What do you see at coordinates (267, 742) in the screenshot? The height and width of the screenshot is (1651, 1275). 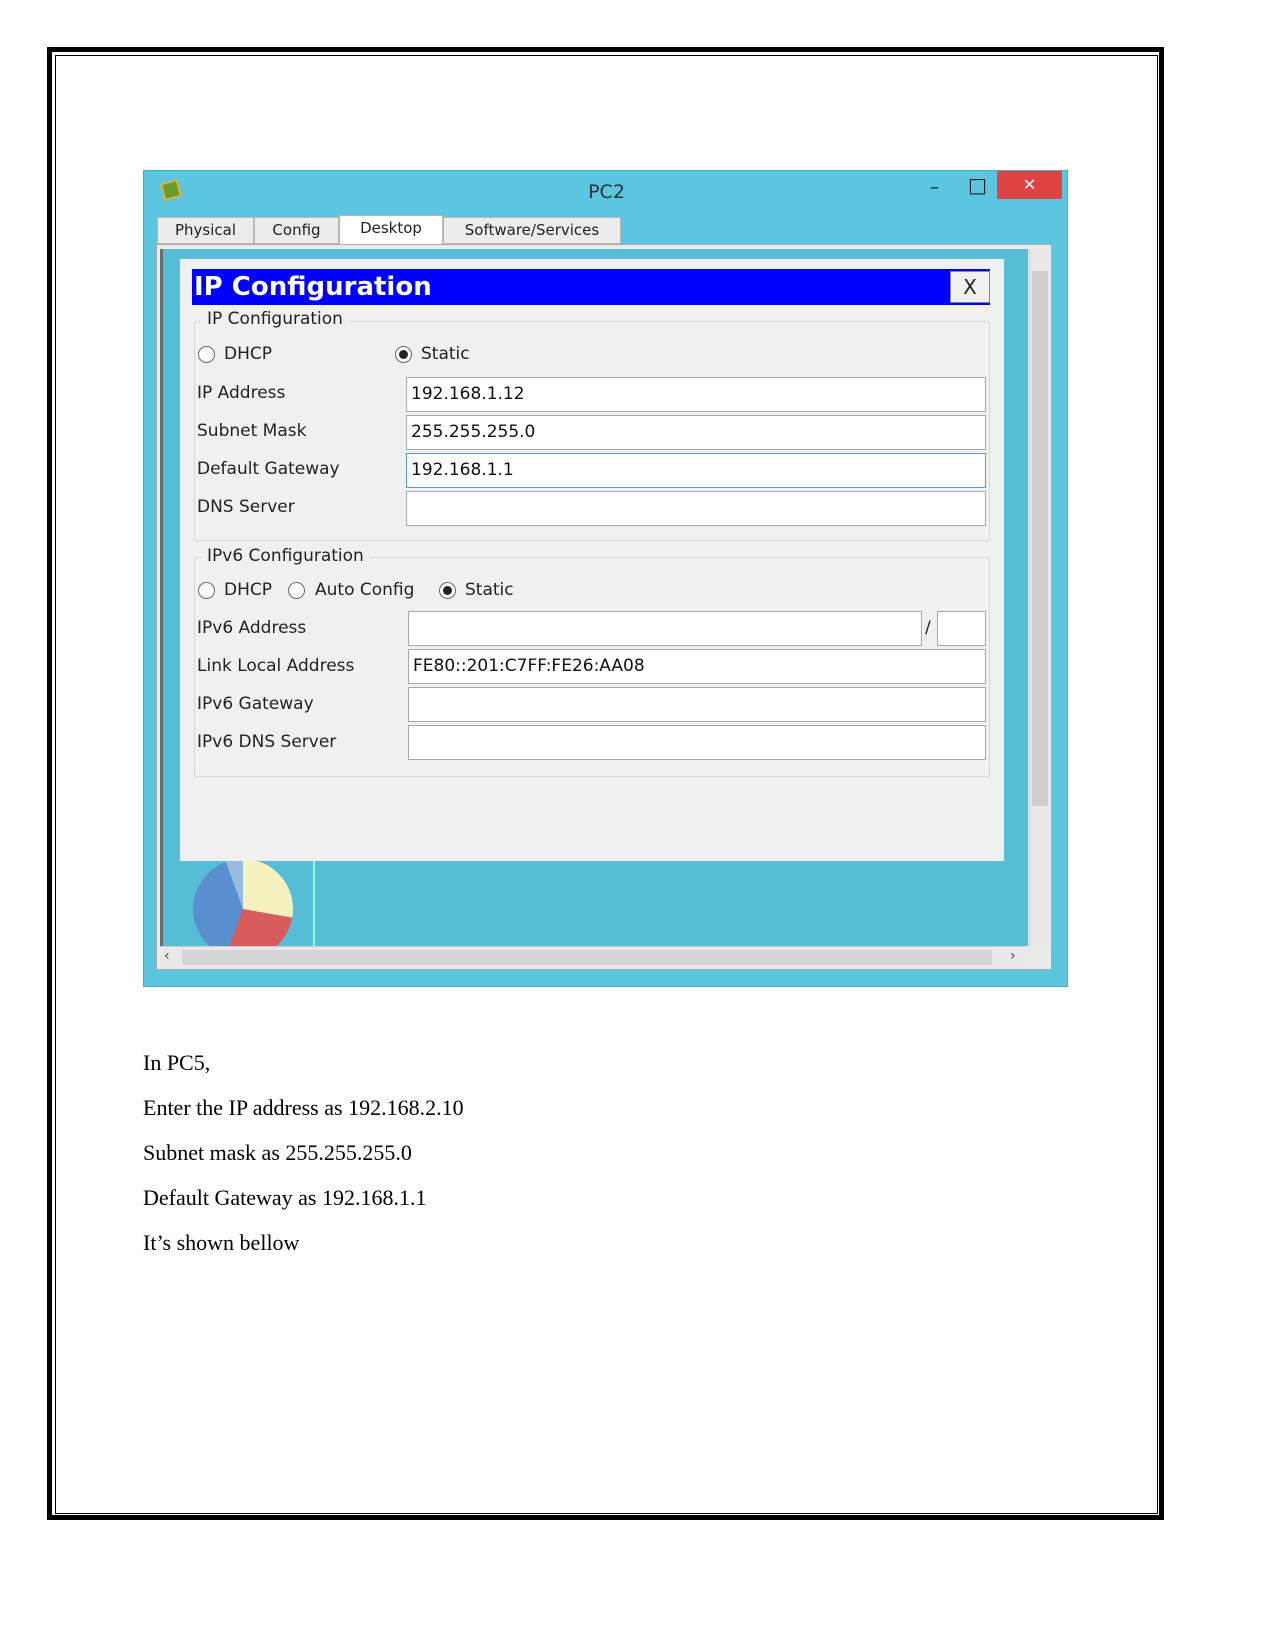 I see `ipv6-dns-label: IPv6 DNS Server` at bounding box center [267, 742].